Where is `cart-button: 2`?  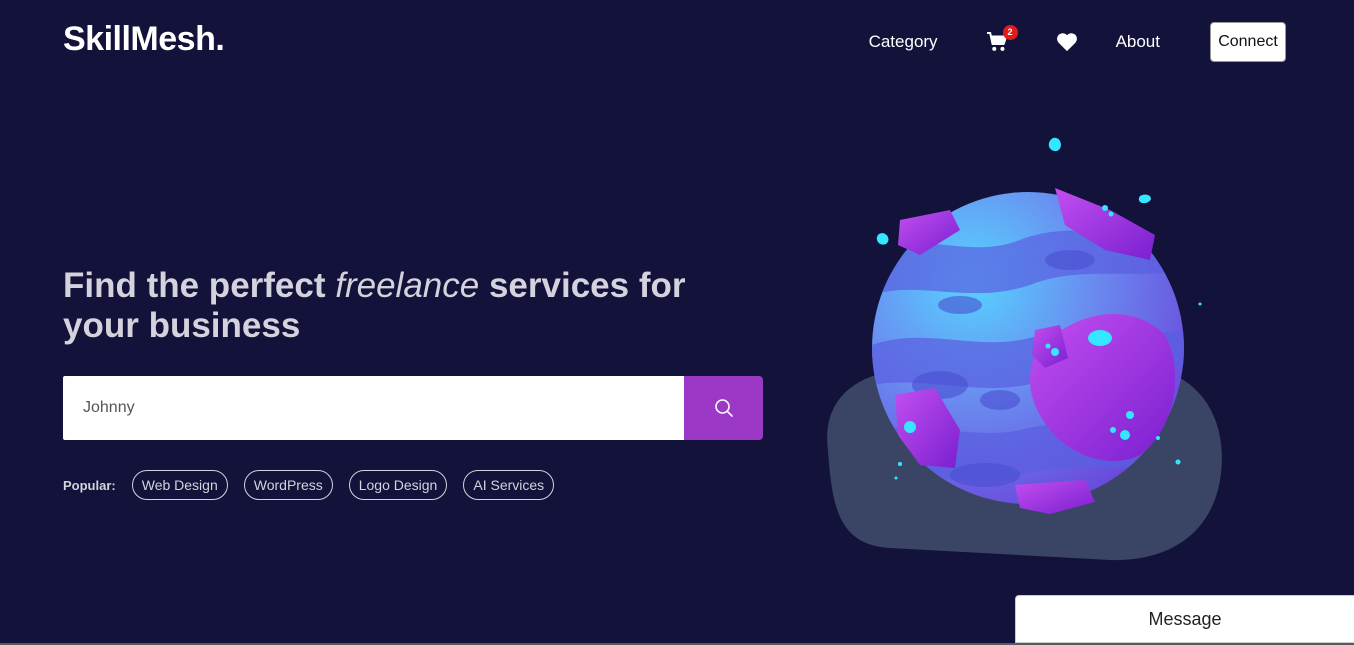
cart-button: 2 is located at coordinates (1002, 38).